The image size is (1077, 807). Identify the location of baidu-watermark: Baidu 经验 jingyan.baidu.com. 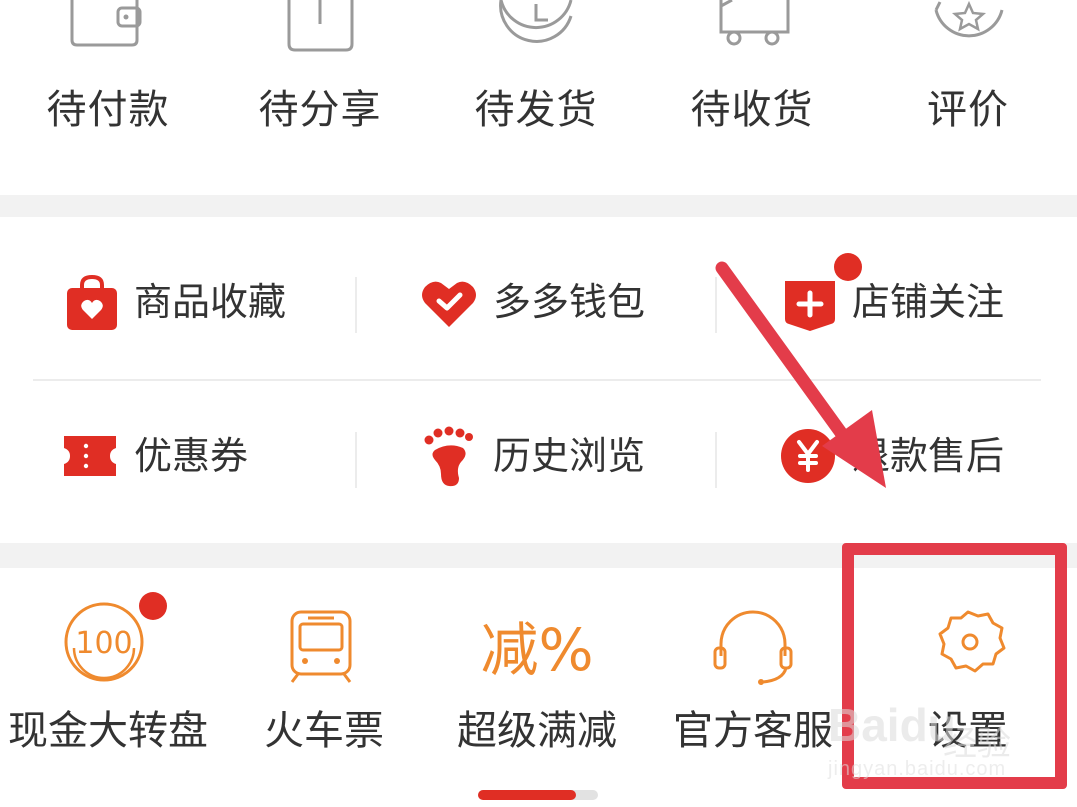
(943, 740).